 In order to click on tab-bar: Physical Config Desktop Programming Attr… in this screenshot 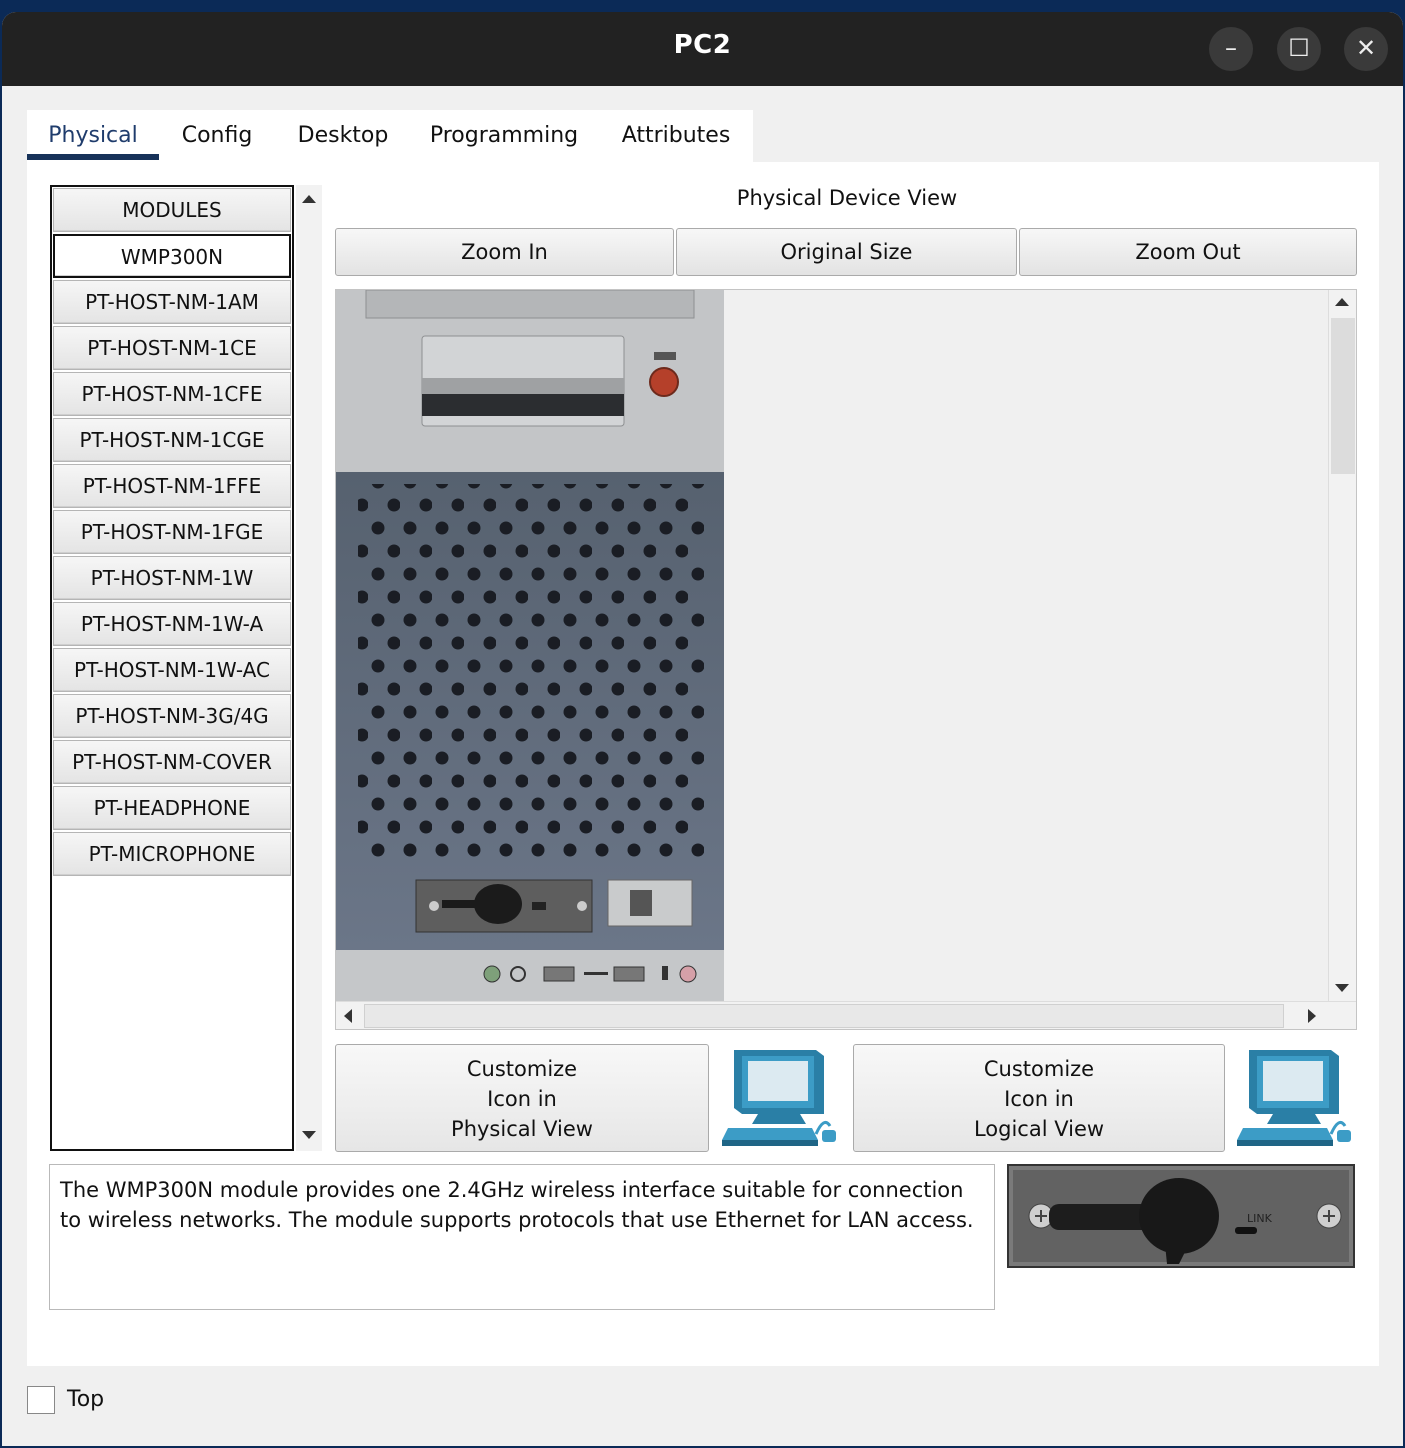, I will do `click(390, 136)`.